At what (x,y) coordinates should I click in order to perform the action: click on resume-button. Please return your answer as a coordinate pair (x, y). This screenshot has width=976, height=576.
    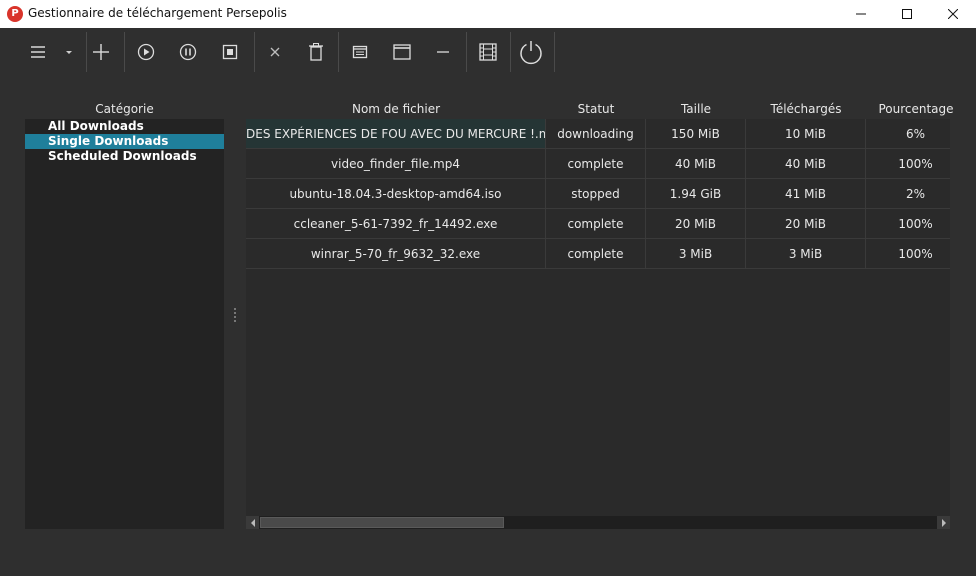
    Looking at the image, I should click on (146, 52).